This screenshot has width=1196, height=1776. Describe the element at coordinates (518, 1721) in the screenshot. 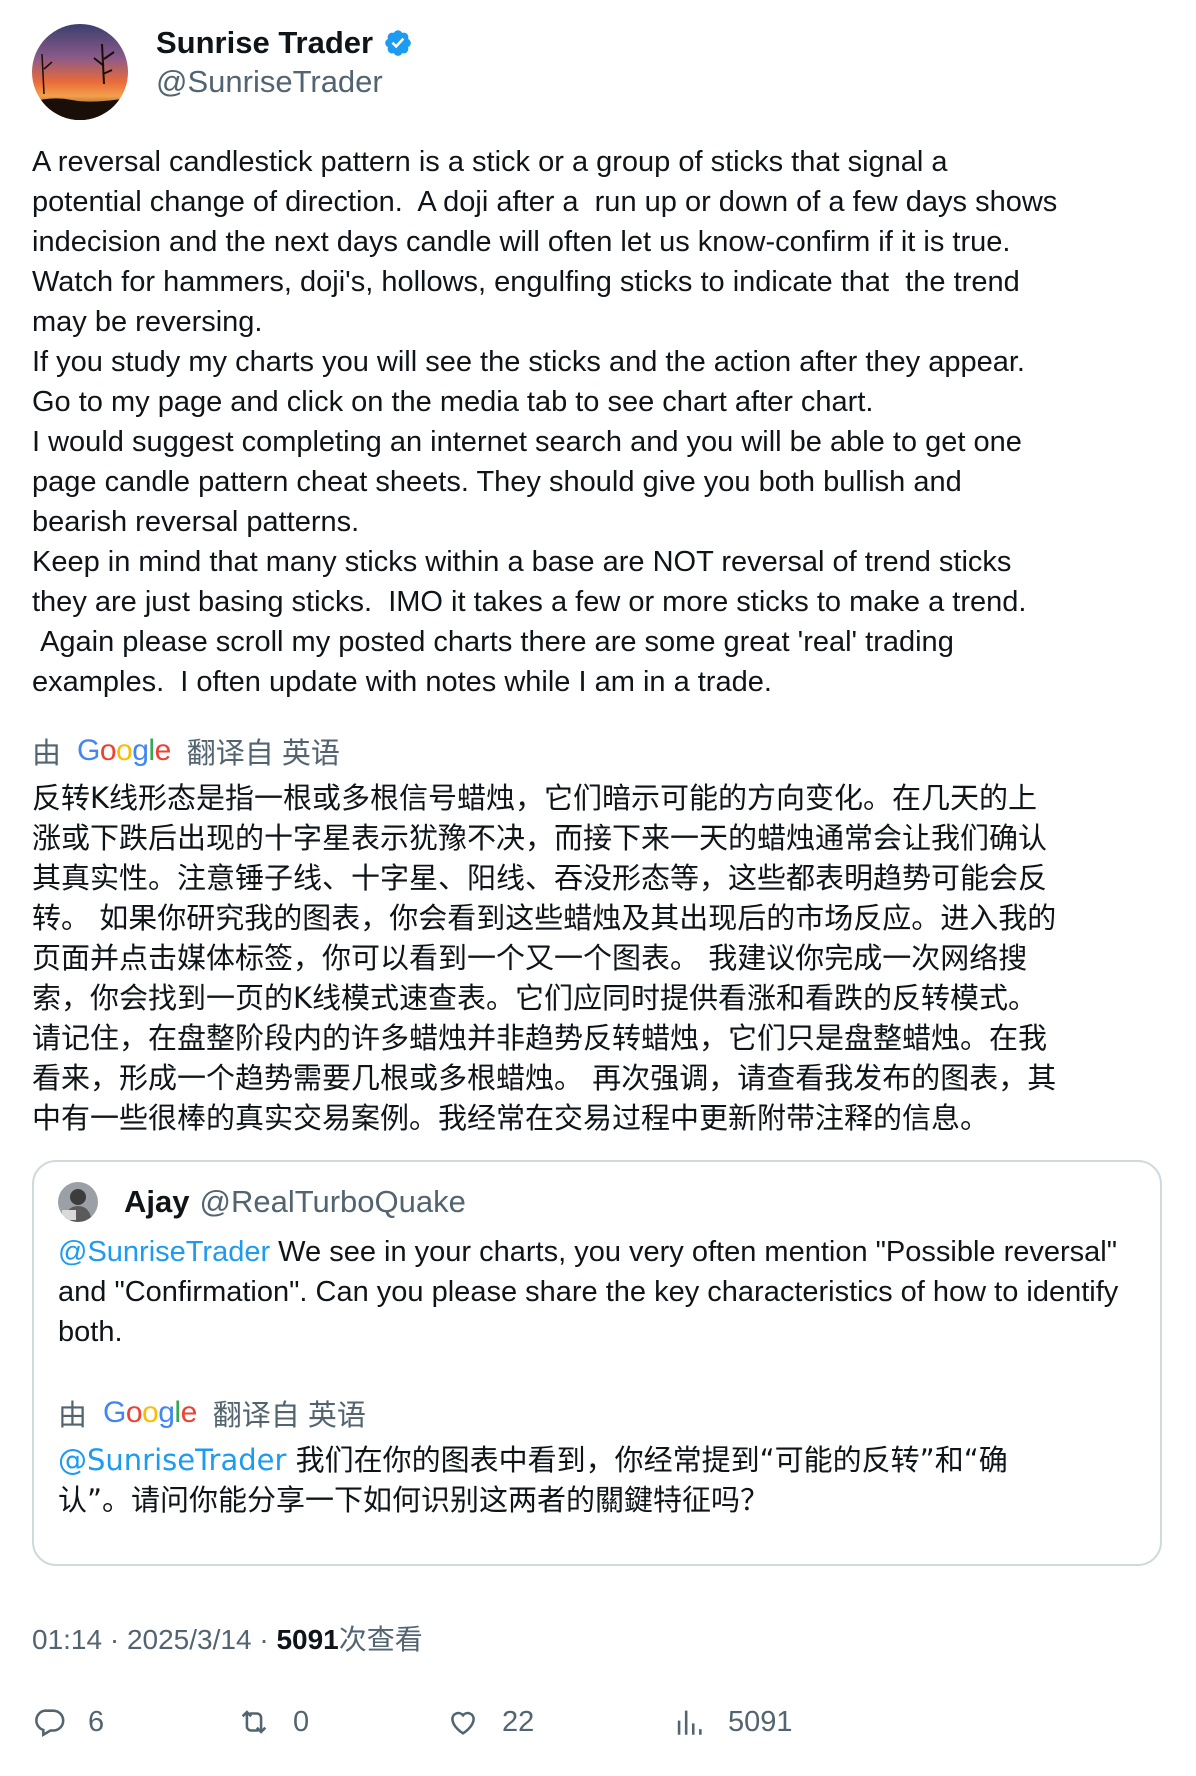

I see `like-count: 22` at that location.